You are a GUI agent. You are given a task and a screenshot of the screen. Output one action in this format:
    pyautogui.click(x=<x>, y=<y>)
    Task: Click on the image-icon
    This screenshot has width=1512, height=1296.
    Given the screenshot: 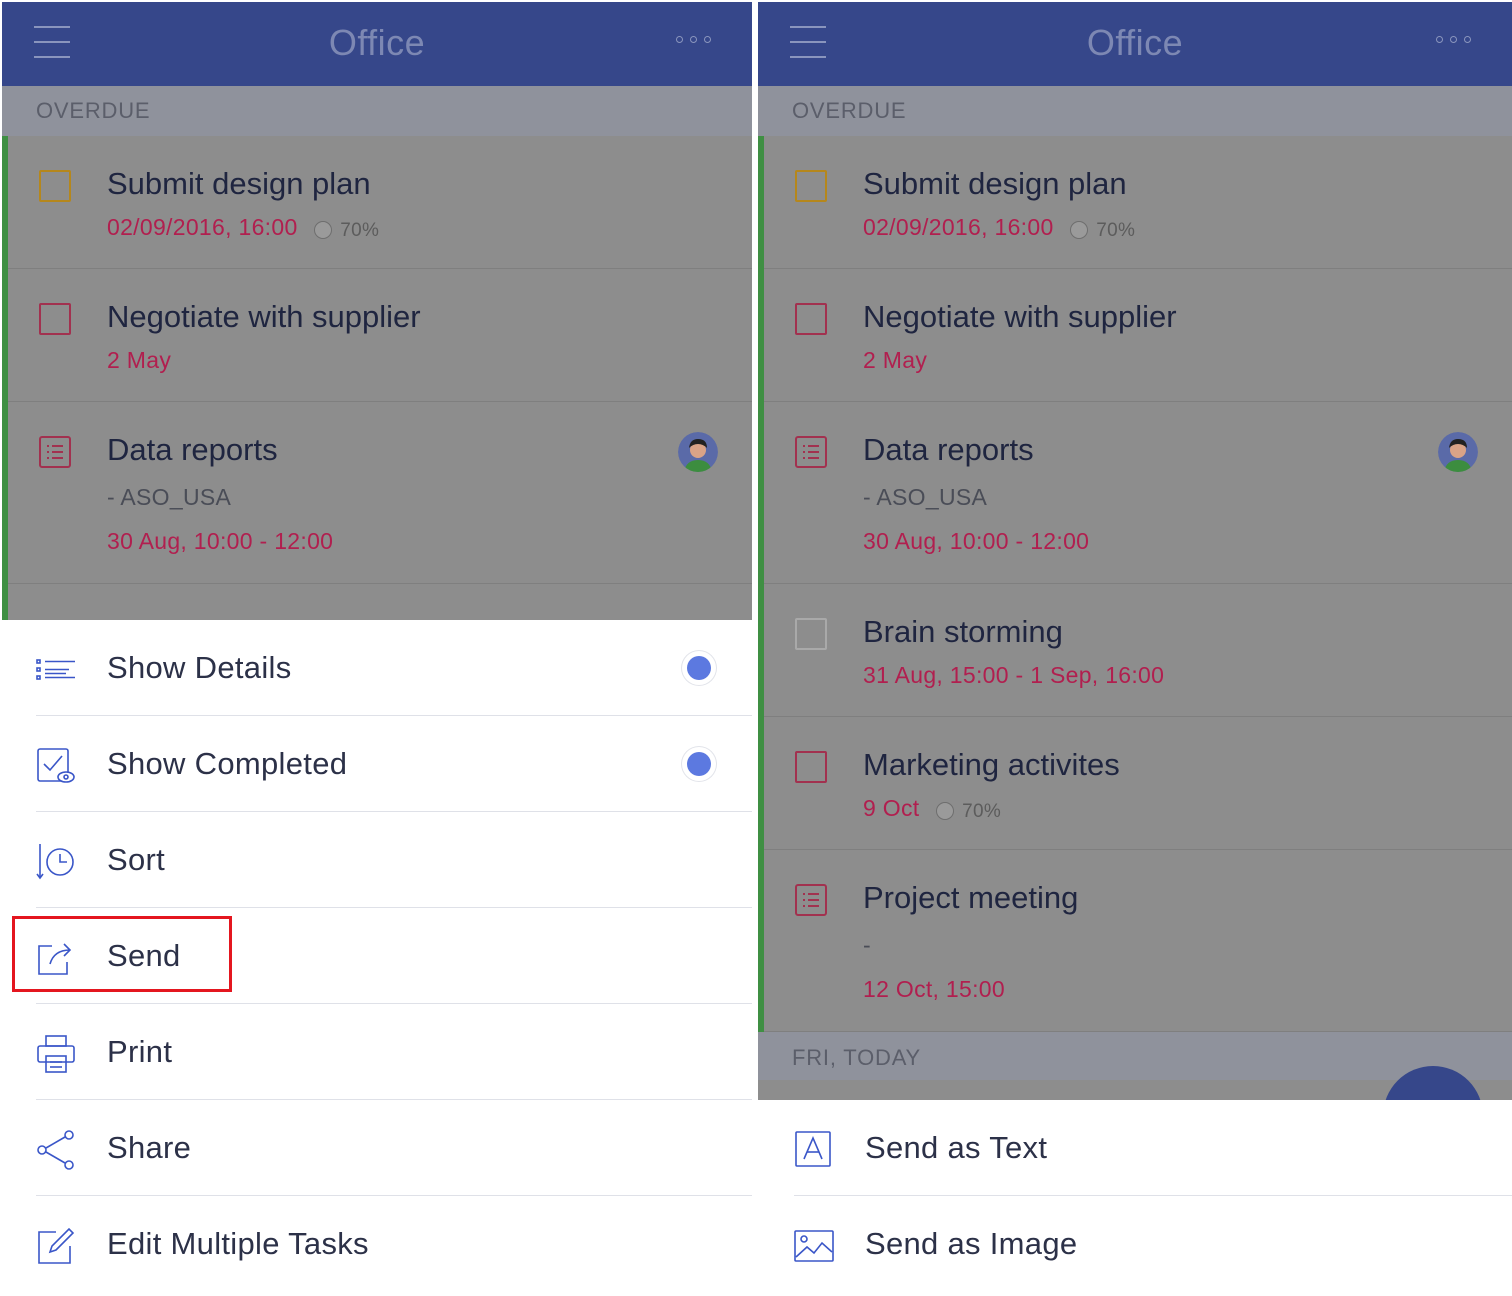 What is the action you would take?
    pyautogui.click(x=814, y=1246)
    